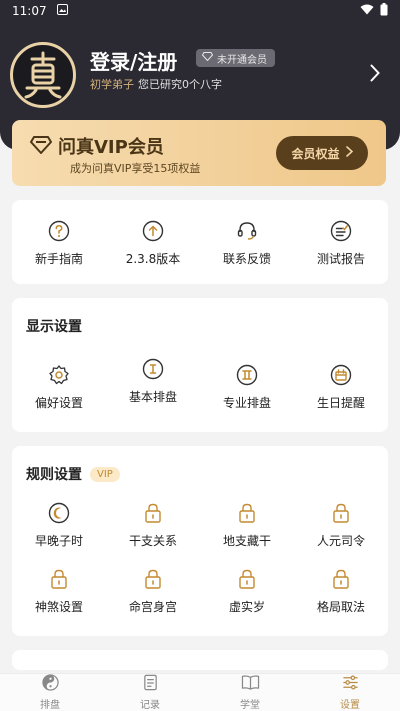  What do you see at coordinates (105, 474) in the screenshot?
I see `vip-tag: VIP` at bounding box center [105, 474].